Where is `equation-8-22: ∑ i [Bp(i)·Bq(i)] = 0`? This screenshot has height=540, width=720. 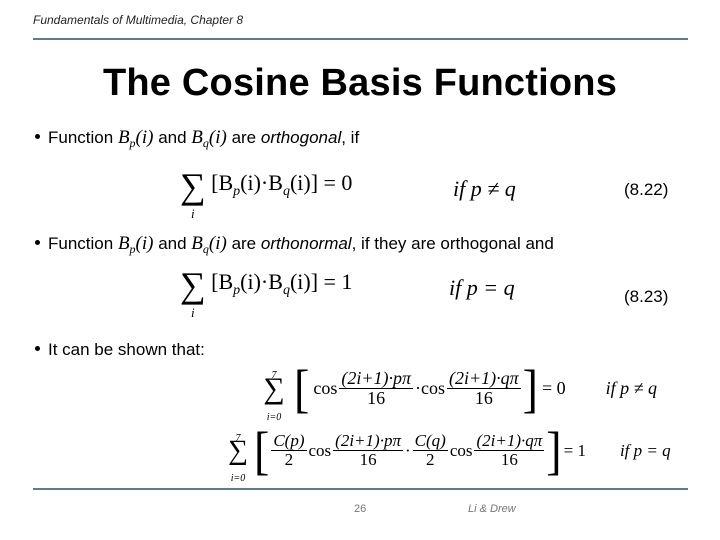 equation-8-22: ∑ i [Bp(i)·Bq(i)] = 0 is located at coordinates (266, 193).